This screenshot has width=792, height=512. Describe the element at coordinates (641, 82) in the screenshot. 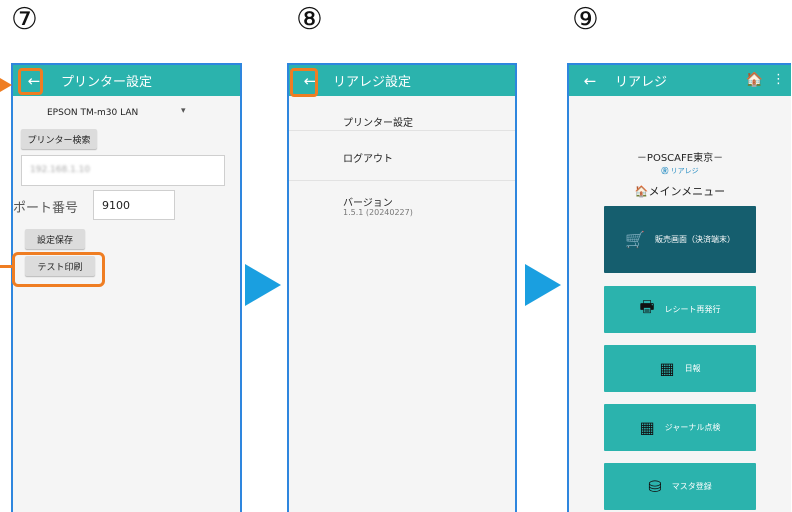

I see `page-title: リアレジ` at that location.